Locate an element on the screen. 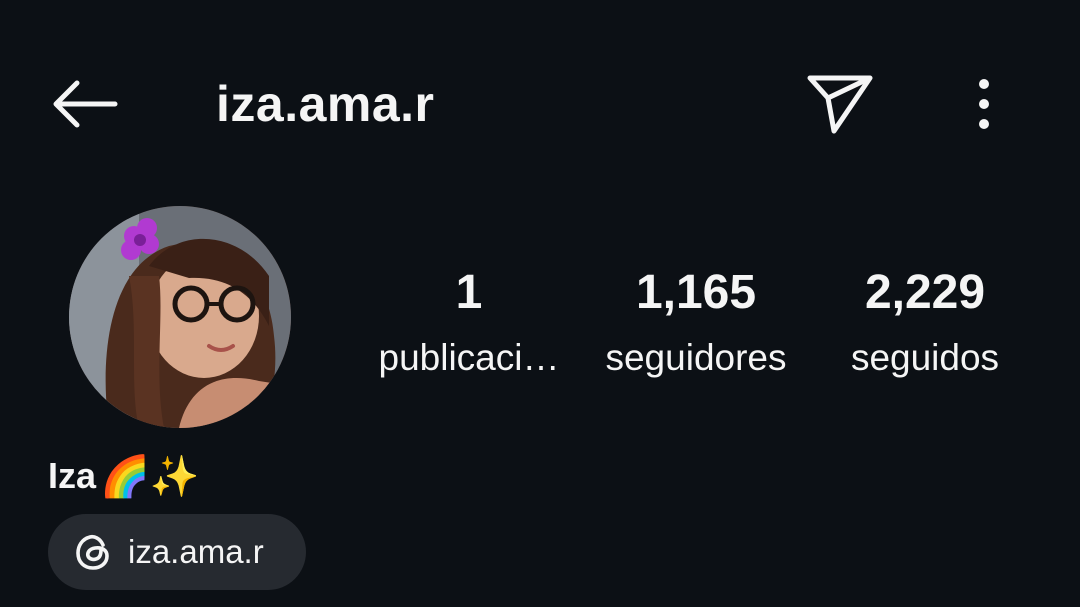 This screenshot has height=607, width=1080. send-icon is located at coordinates (840, 104).